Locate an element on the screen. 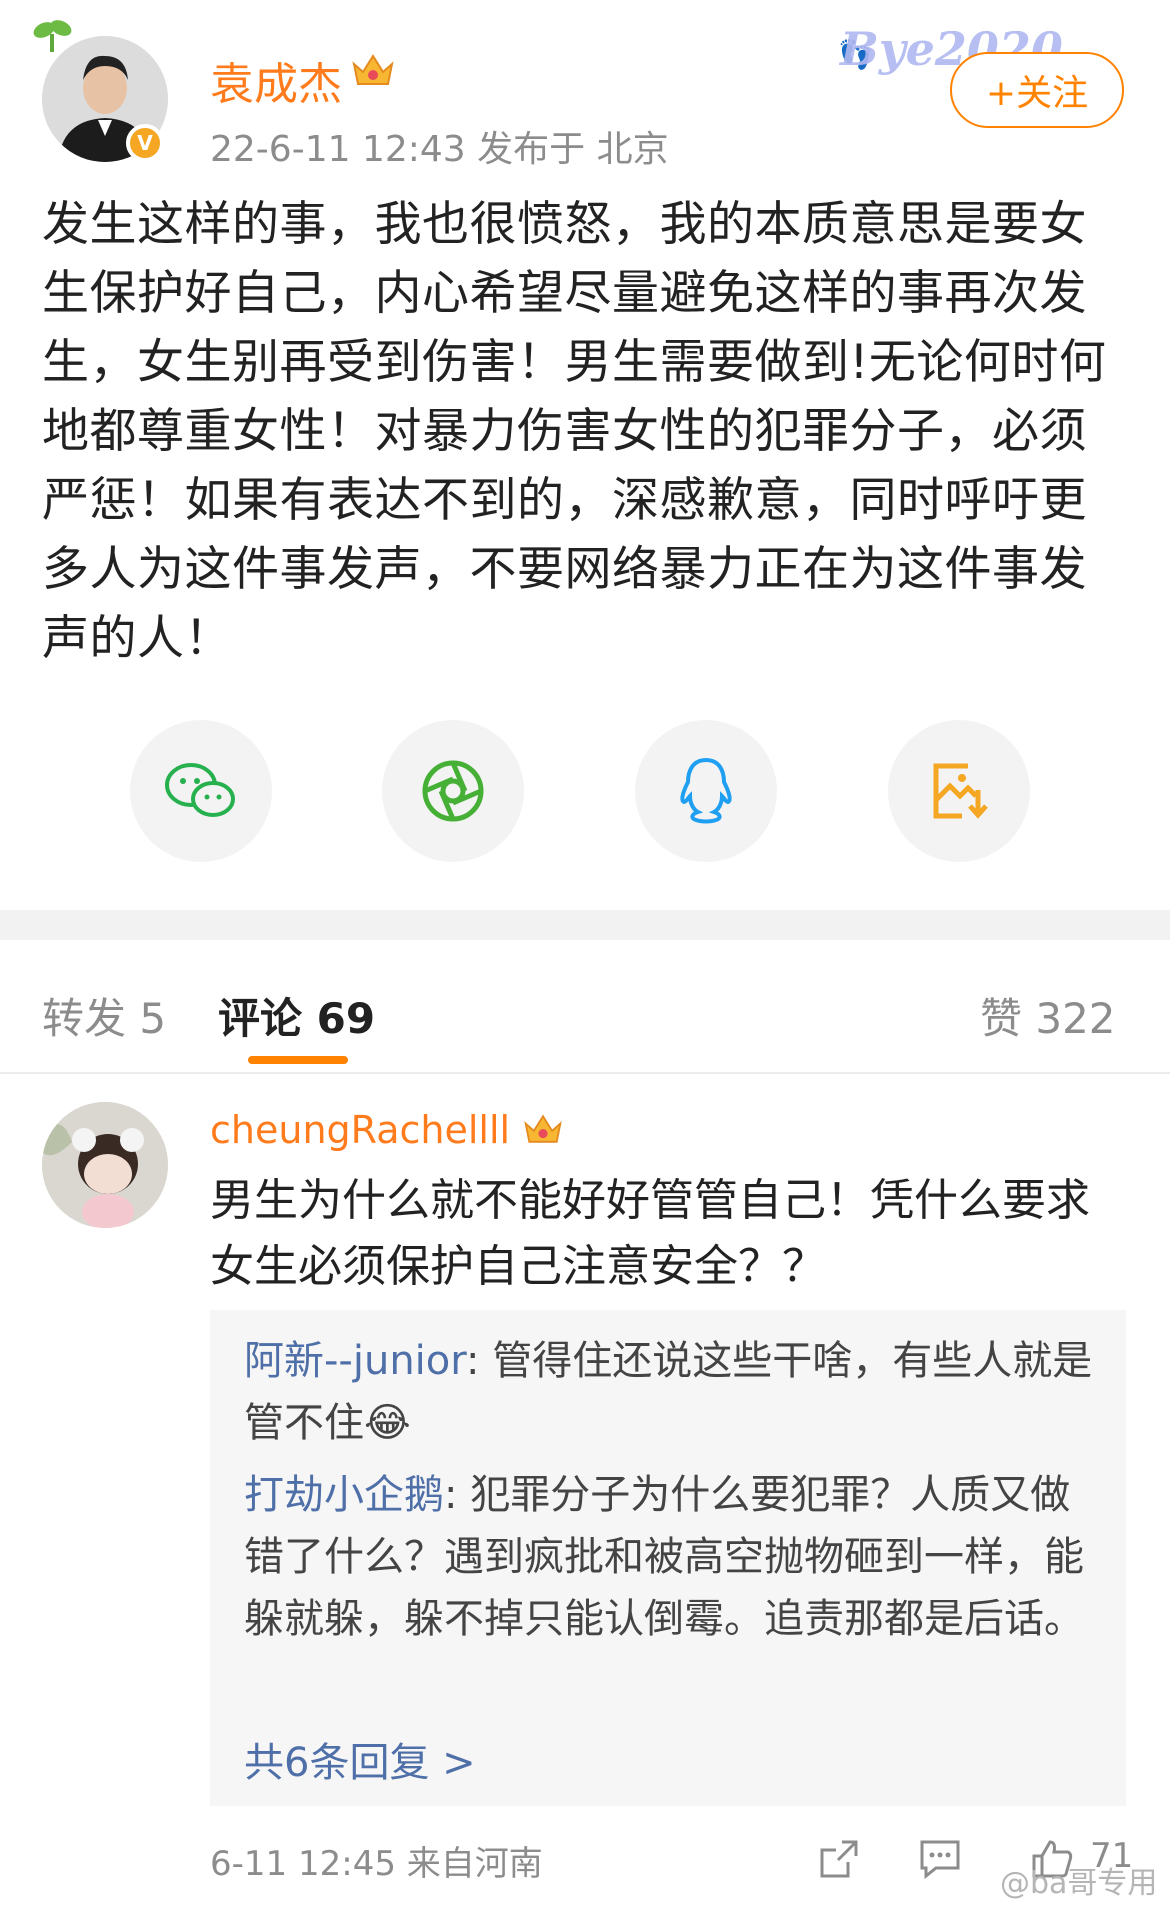 The image size is (1170, 1905). post-meta: 22-6-11 12:43 发布于 北京 is located at coordinates (439, 149).